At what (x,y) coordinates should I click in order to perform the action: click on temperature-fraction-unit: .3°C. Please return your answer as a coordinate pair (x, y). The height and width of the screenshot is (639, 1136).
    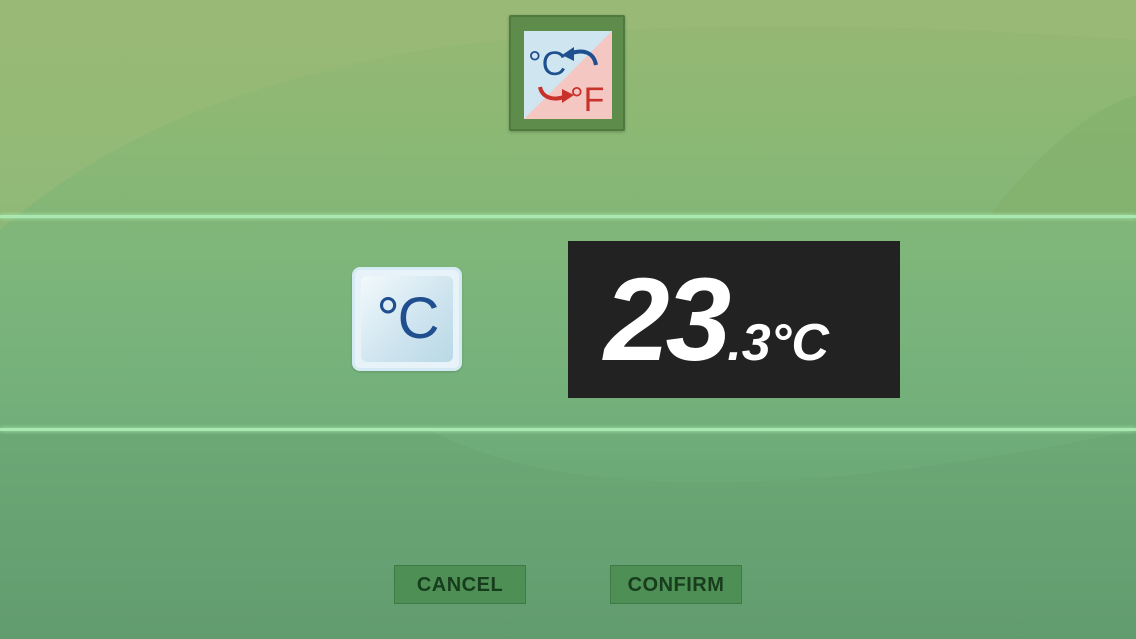
    Looking at the image, I should click on (778, 343).